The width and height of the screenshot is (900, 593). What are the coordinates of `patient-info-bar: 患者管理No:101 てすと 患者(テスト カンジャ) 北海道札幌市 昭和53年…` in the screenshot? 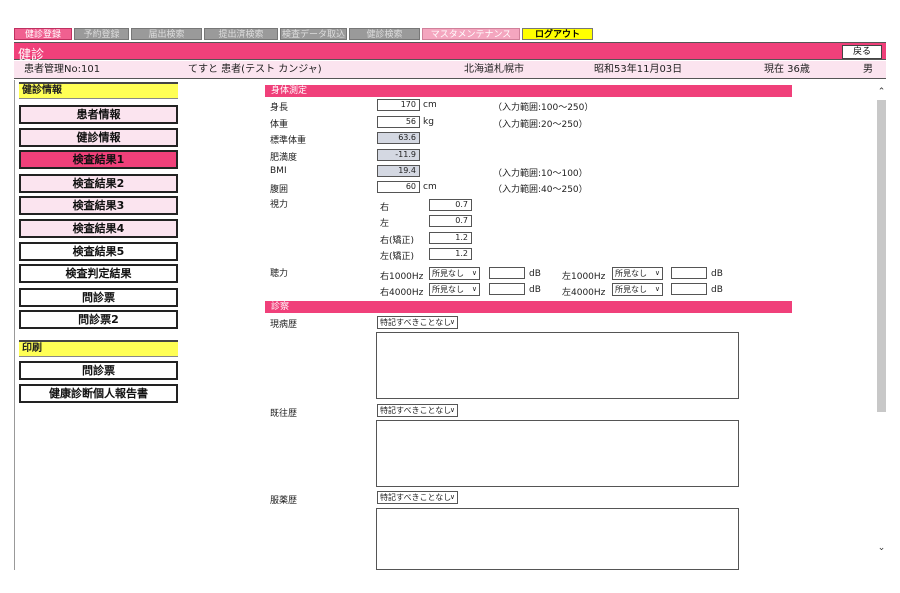 It's located at (450, 70).